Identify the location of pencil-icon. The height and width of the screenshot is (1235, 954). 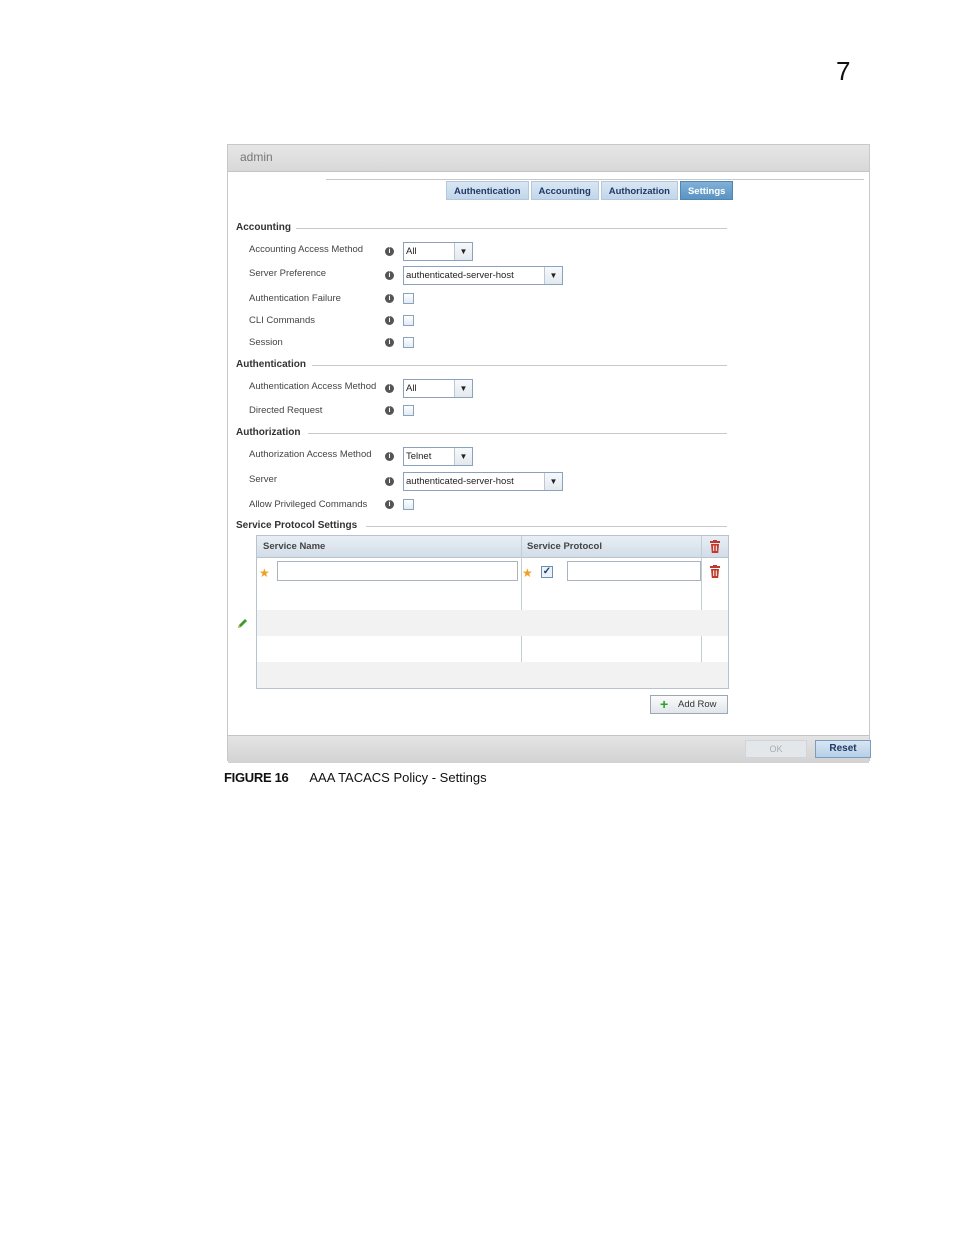
(242, 624).